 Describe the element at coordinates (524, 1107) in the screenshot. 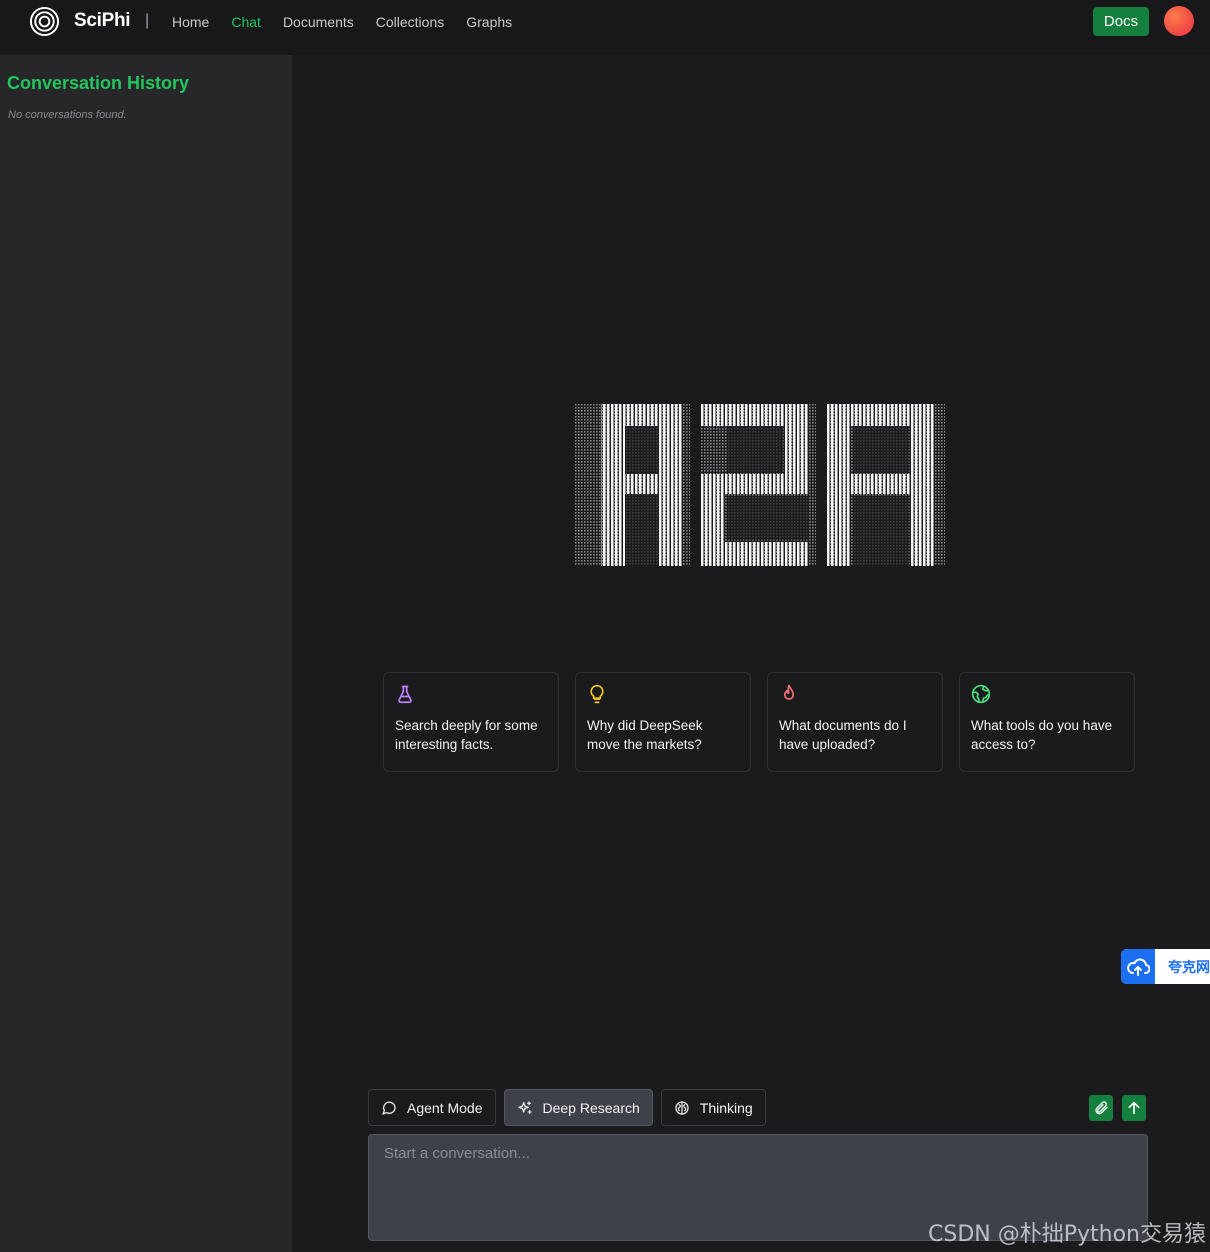

I see `sparkles-icon` at that location.